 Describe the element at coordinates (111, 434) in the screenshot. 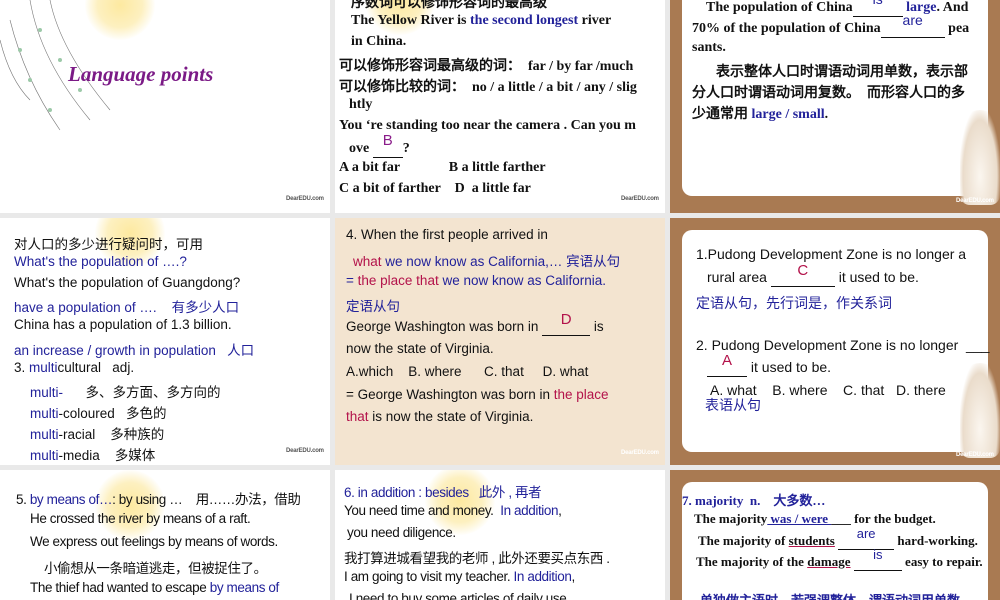

I see `text-segment: -racial 多种族的` at that location.